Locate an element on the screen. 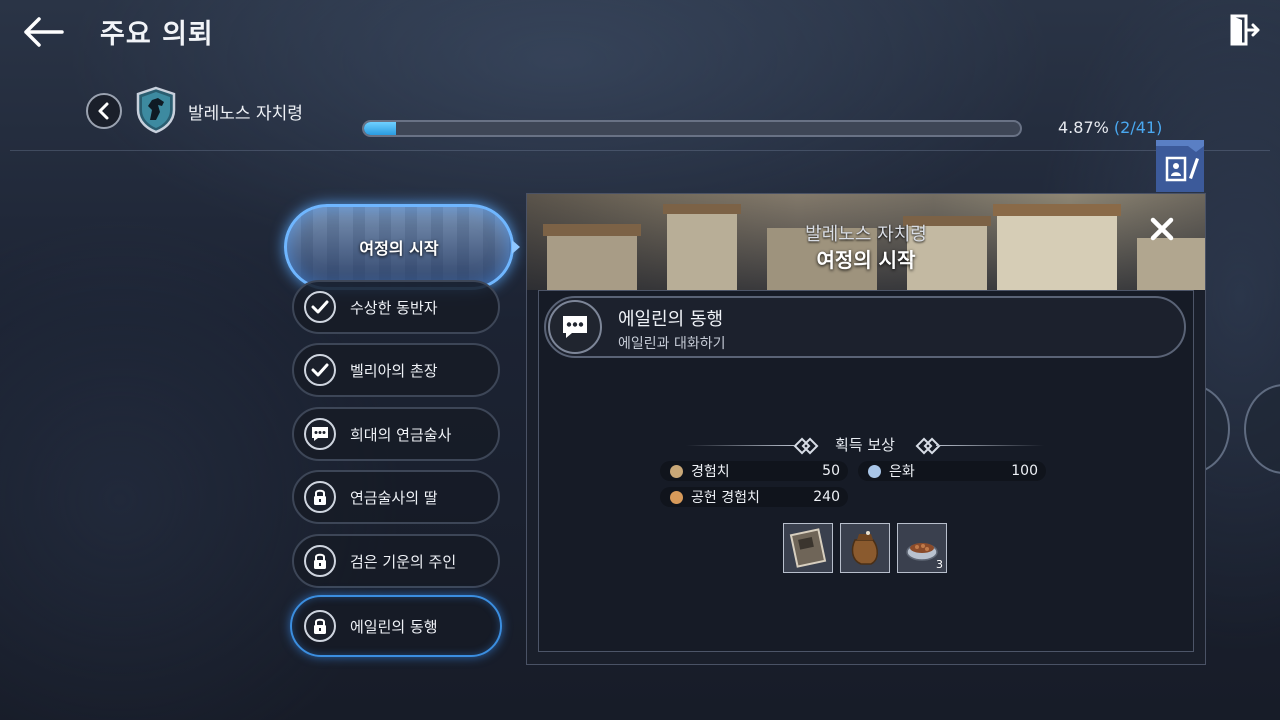 The height and width of the screenshot is (720, 1280). exit-door-icon is located at coordinates (1245, 30).